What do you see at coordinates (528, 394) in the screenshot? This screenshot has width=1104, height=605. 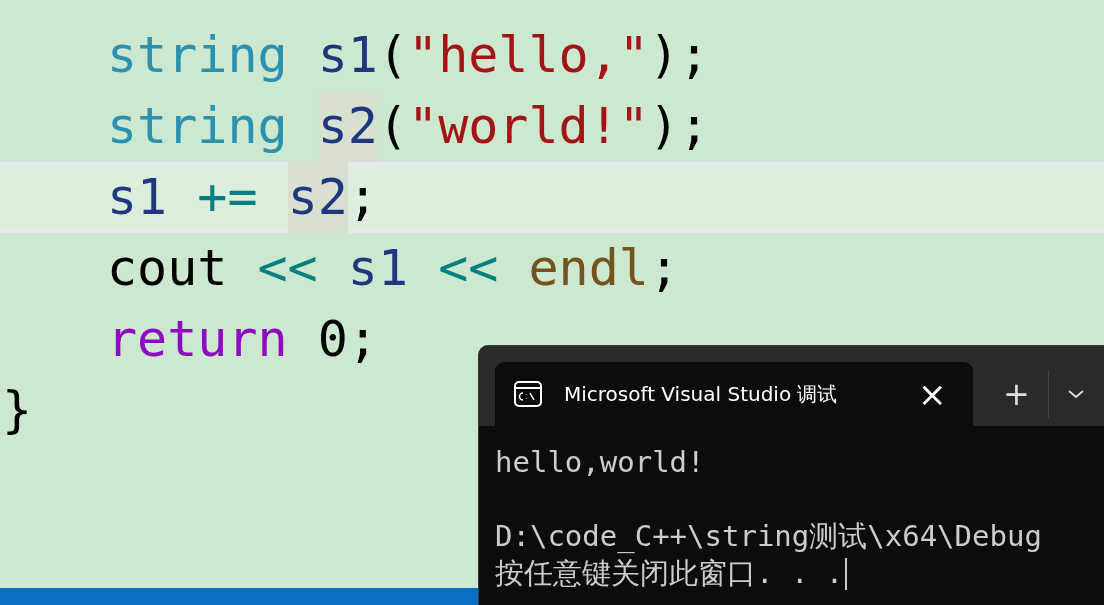 I see `console-icon` at bounding box center [528, 394].